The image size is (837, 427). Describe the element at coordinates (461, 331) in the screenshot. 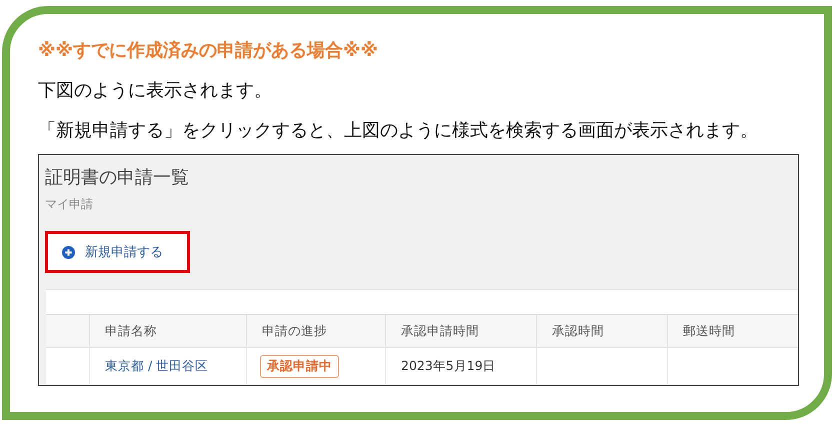

I see `column-header: 承認申請時間` at that location.